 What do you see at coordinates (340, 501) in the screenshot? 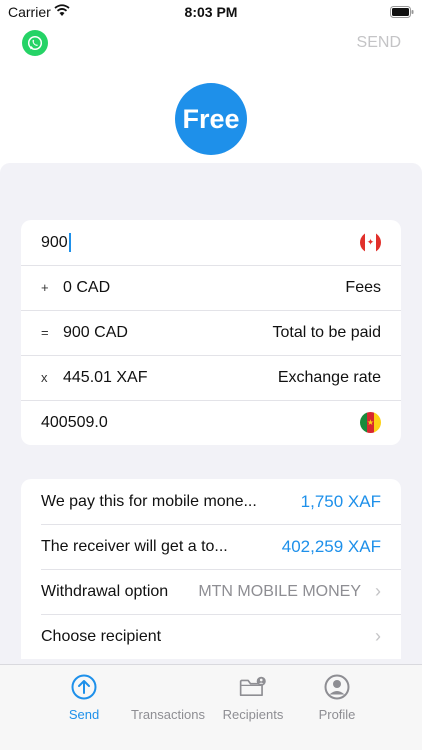
I see `mobile-money-fee-value: 1,750 XAF` at bounding box center [340, 501].